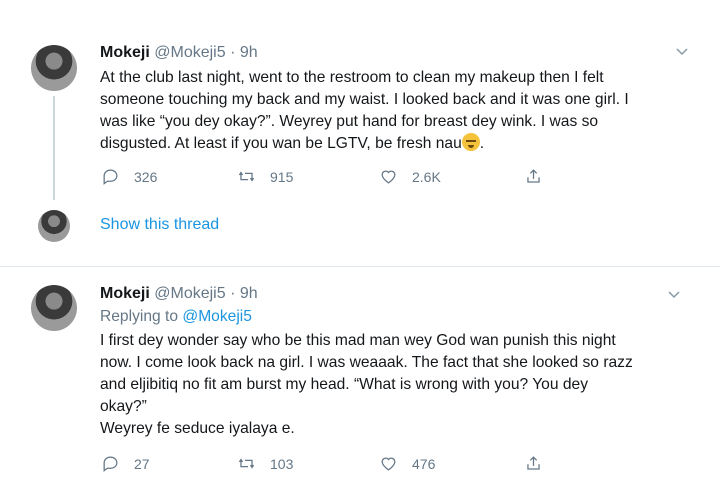 The height and width of the screenshot is (493, 720). What do you see at coordinates (308, 463) in the screenshot?
I see `retweet-button: 103` at bounding box center [308, 463].